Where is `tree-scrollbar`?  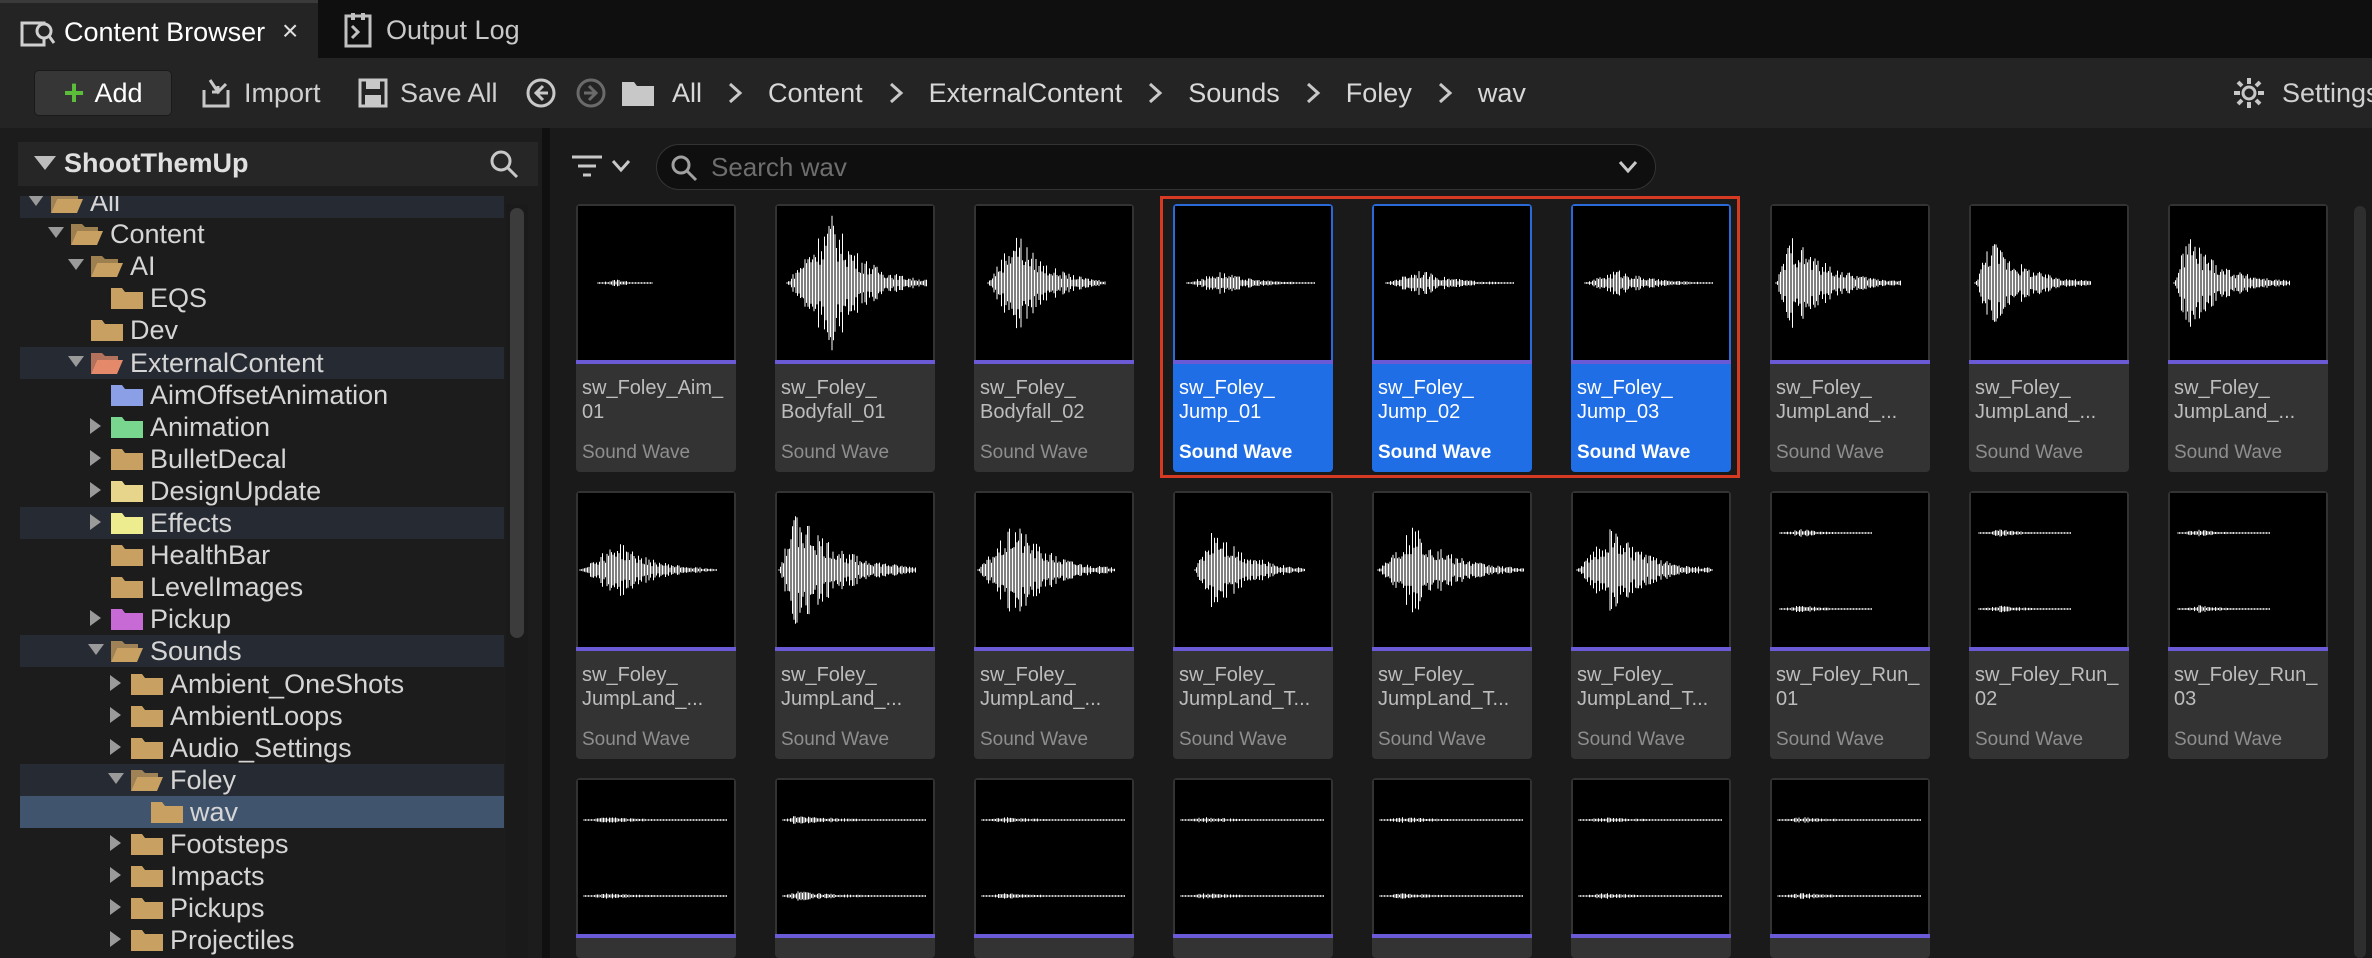 tree-scrollbar is located at coordinates (517, 423).